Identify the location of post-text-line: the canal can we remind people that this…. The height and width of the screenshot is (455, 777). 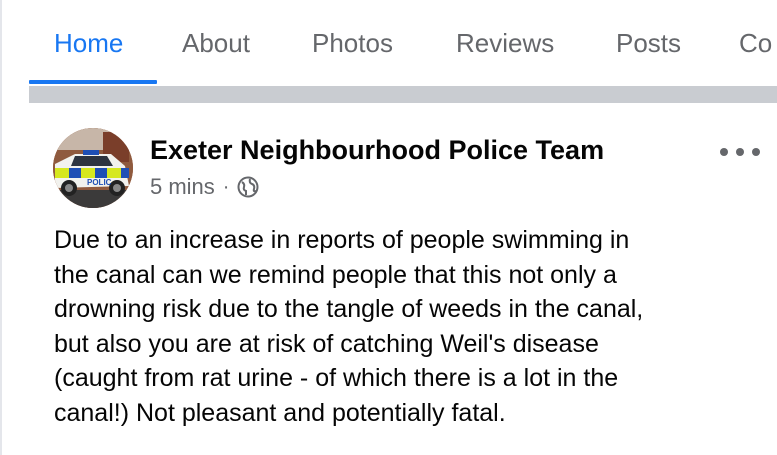
(335, 274).